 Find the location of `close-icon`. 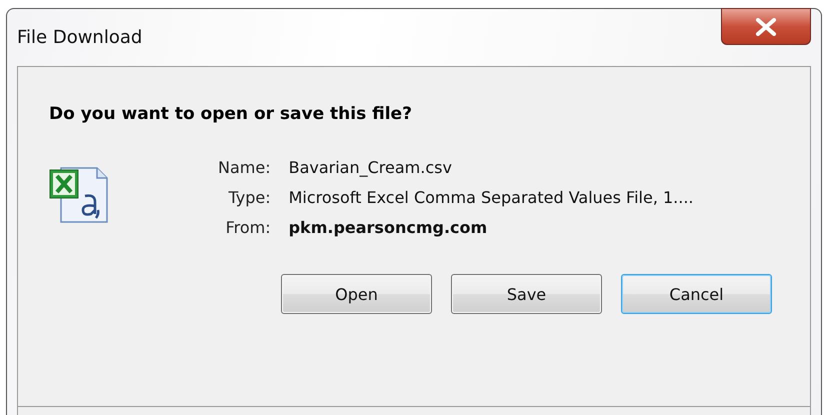

close-icon is located at coordinates (766, 27).